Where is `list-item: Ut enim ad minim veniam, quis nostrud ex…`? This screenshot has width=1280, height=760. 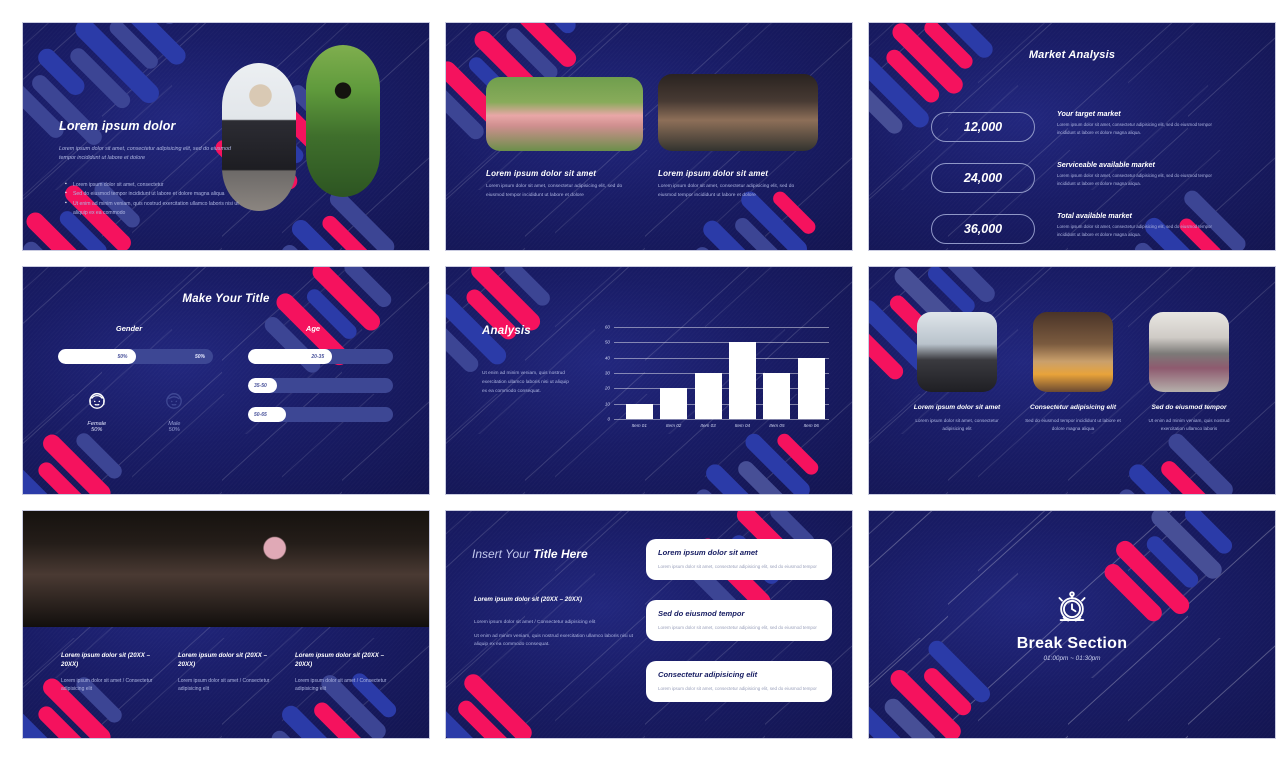 list-item: Ut enim ad minim veniam, quis nostrud ex… is located at coordinates (155, 209).